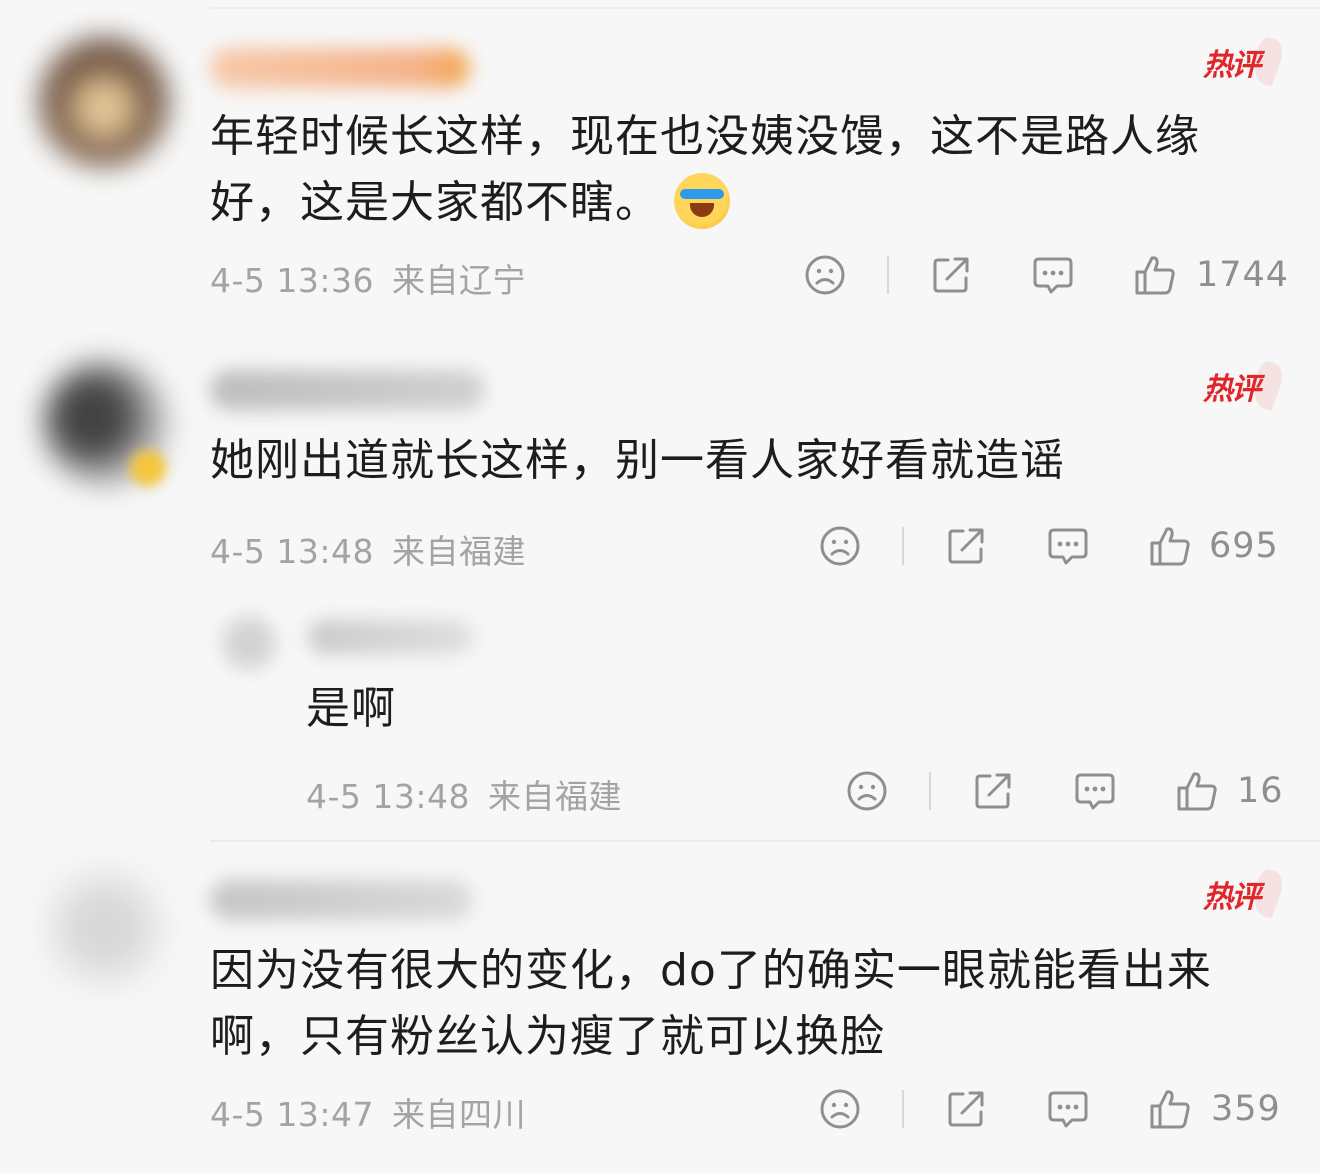  What do you see at coordinates (660, 275) in the screenshot?
I see `comment-actions: 1744` at bounding box center [660, 275].